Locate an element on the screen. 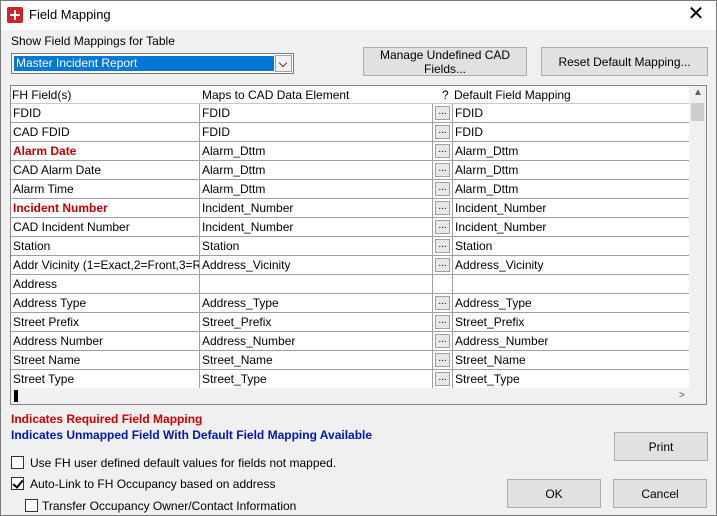 This screenshot has height=516, width=717. vertical-scroll-thumb is located at coordinates (697, 112).